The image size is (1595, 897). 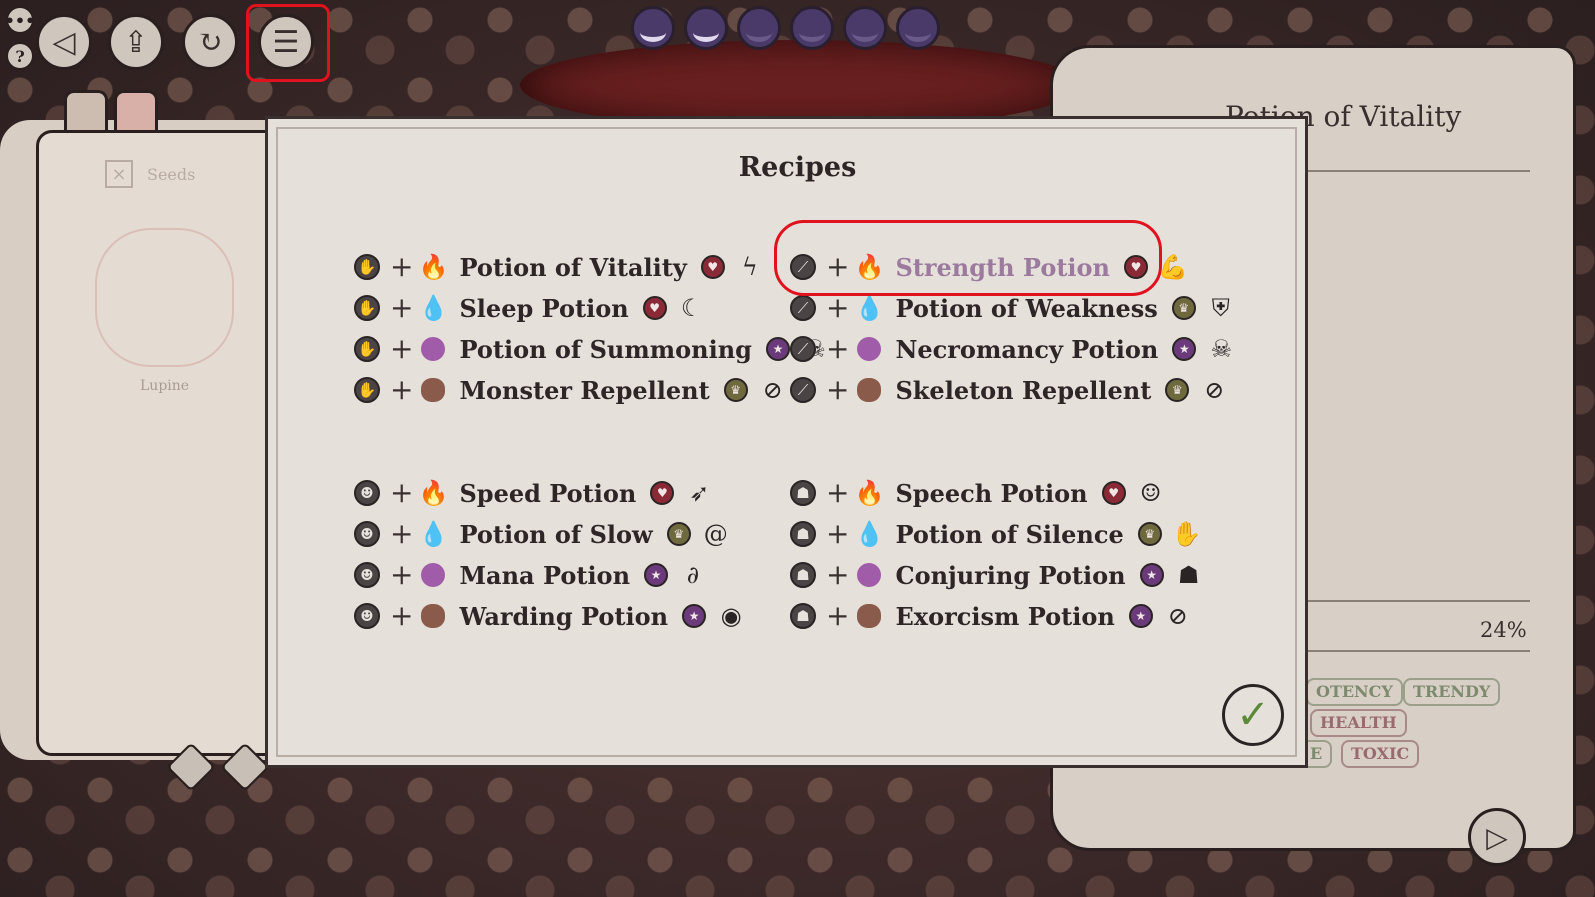 What do you see at coordinates (556, 534) in the screenshot?
I see `recipe-name: Potion of Slow` at bounding box center [556, 534].